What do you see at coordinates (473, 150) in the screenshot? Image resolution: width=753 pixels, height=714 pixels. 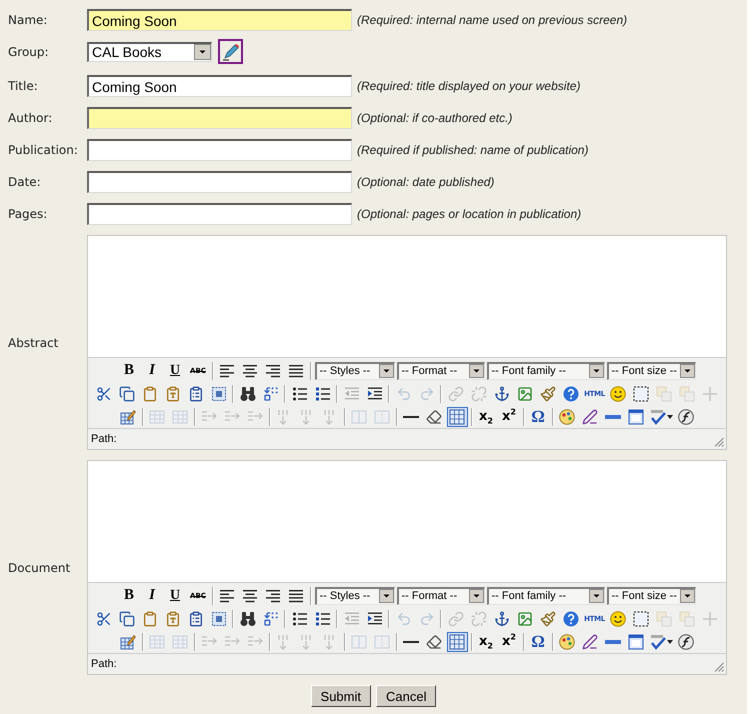 I see `field-hint: (Required if published: name of publication)` at bounding box center [473, 150].